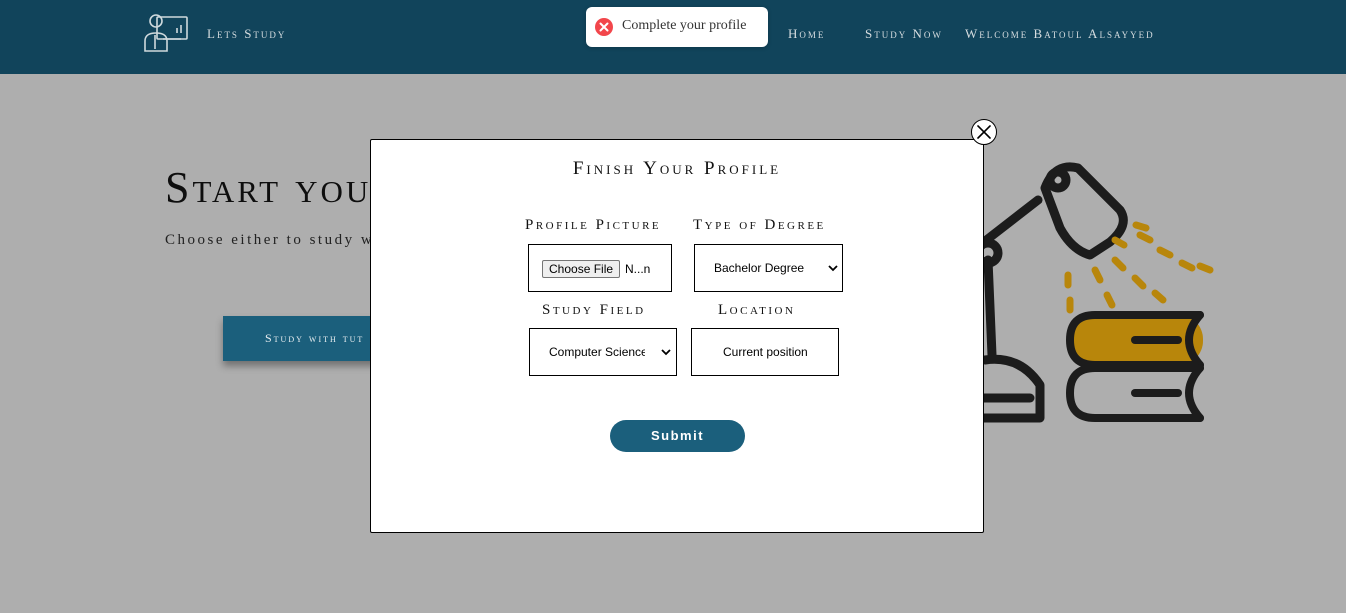 The height and width of the screenshot is (613, 1346). I want to click on nav-home: Home, so click(806, 34).